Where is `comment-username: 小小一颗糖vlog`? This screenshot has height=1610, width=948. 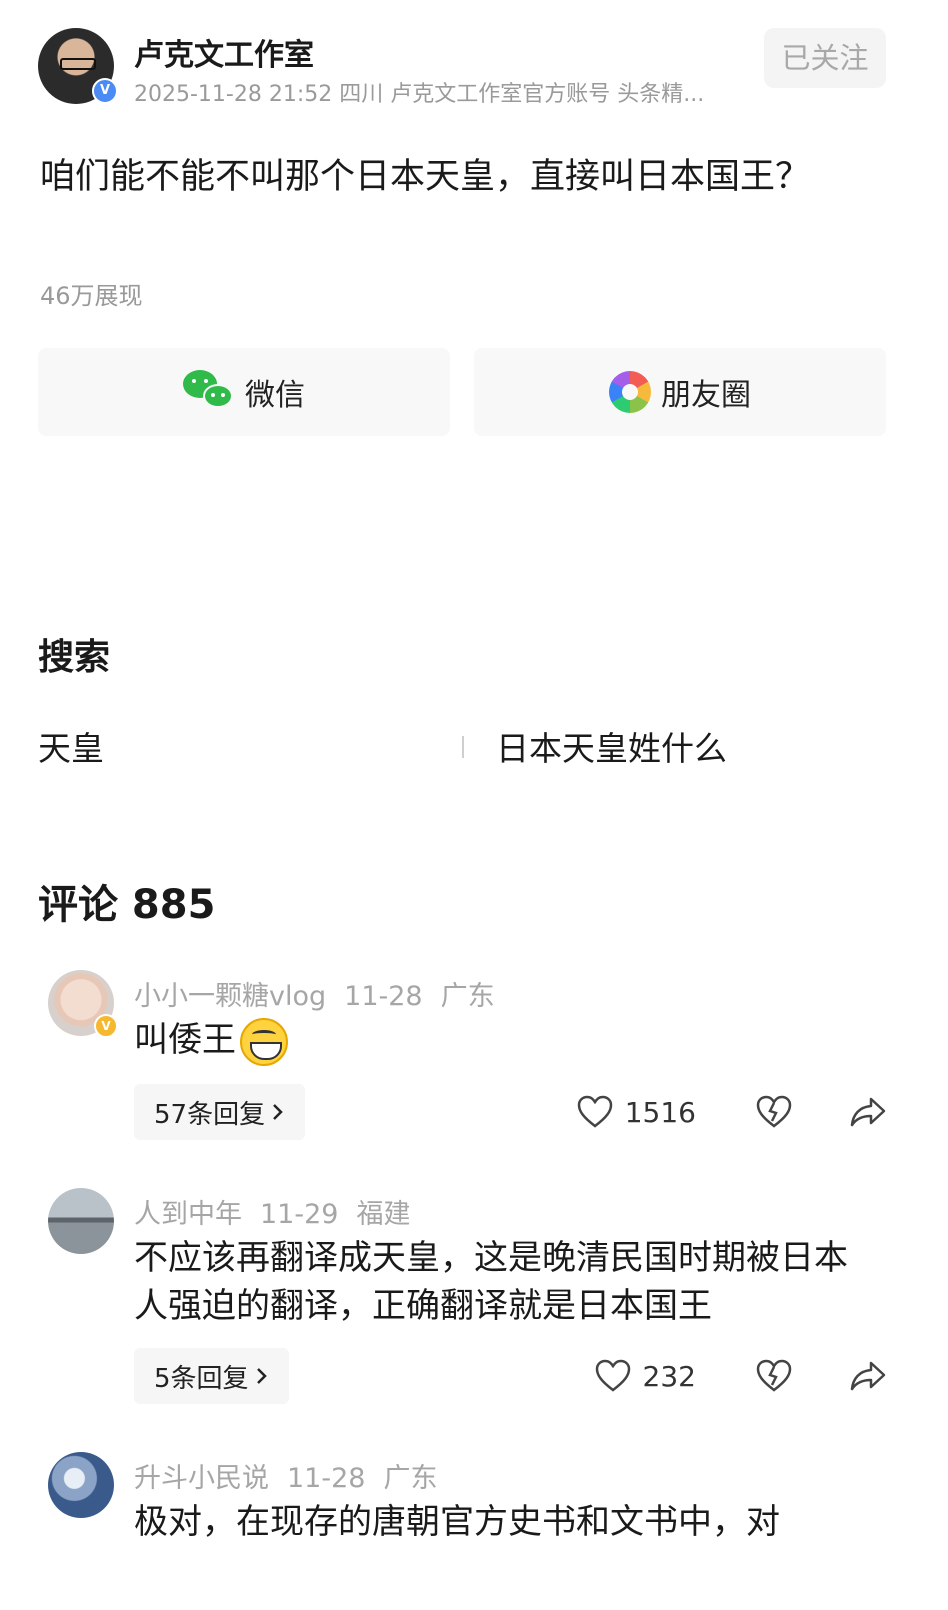
comment-username: 小小一颗糖vlog is located at coordinates (230, 996).